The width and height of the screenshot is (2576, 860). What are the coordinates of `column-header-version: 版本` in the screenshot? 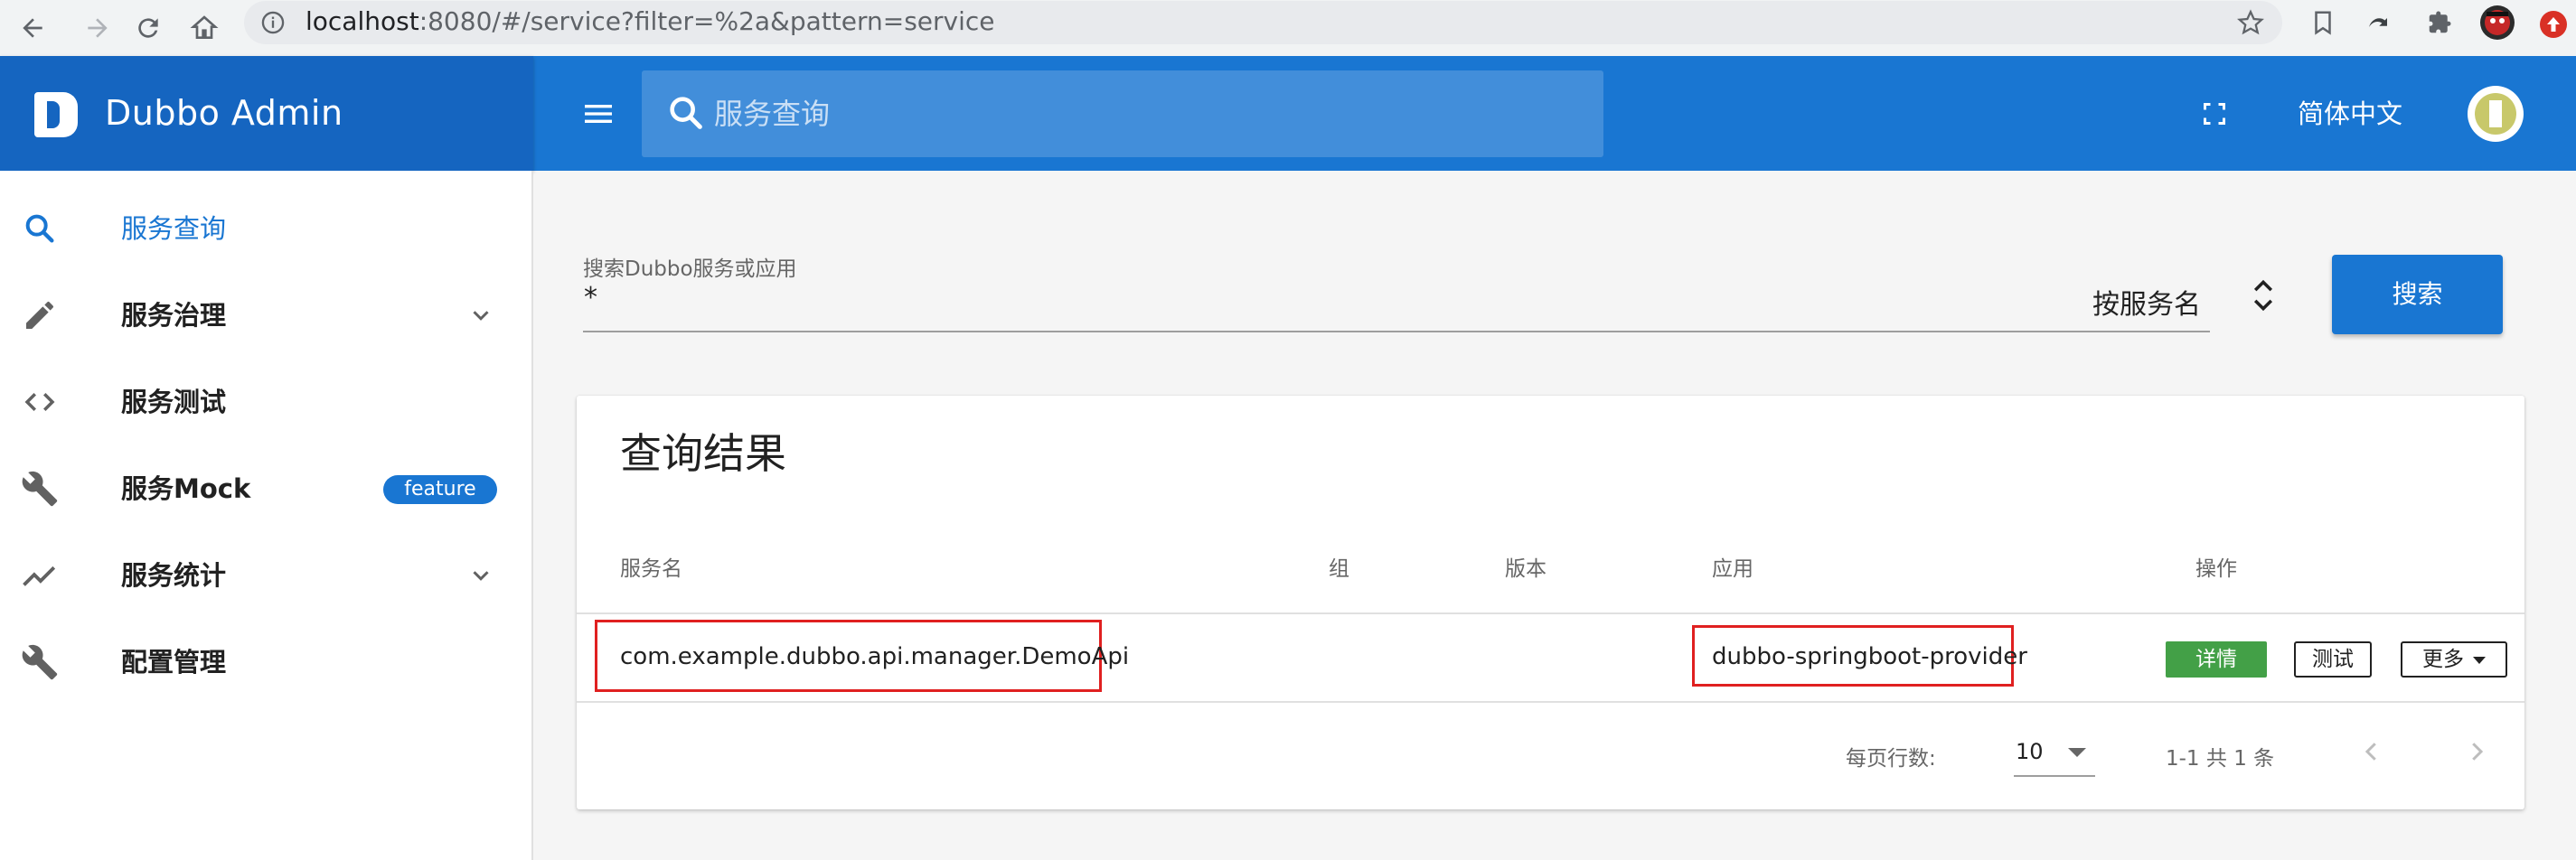 It's located at (1526, 566).